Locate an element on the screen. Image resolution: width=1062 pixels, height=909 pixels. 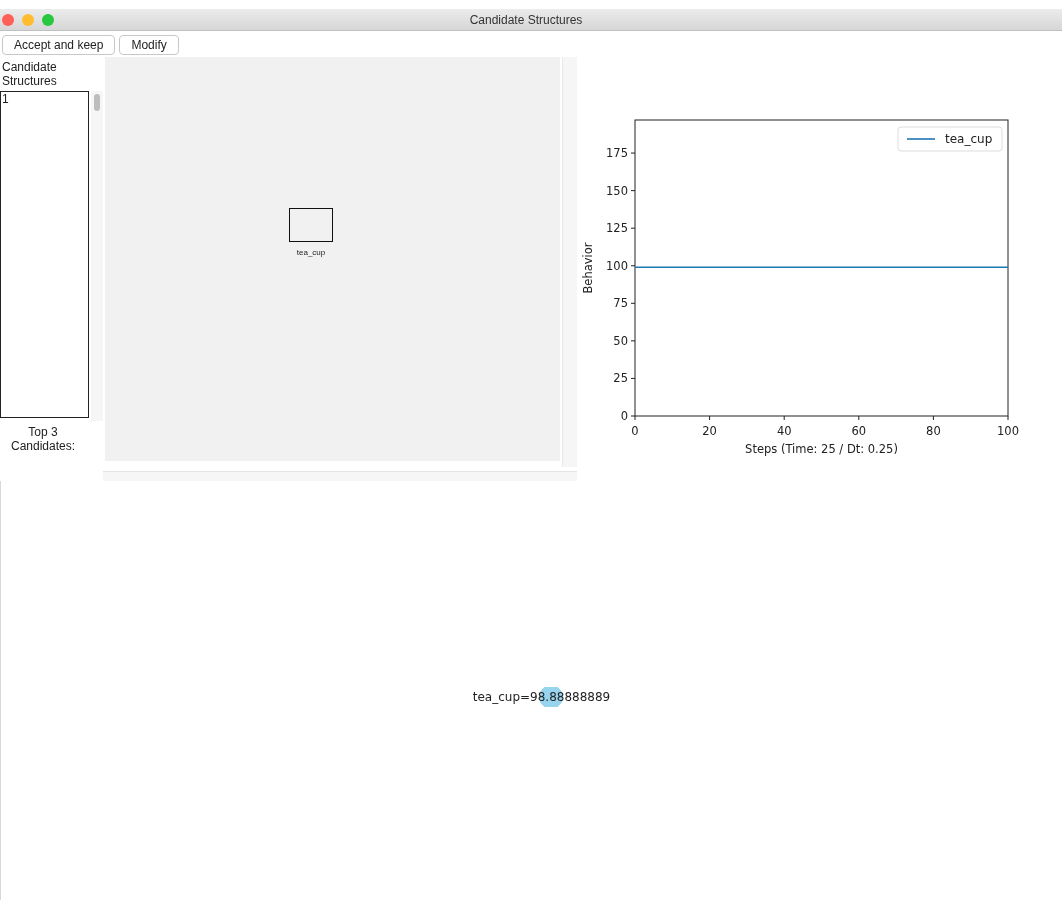
node-label: tea_cup is located at coordinates (311, 252).